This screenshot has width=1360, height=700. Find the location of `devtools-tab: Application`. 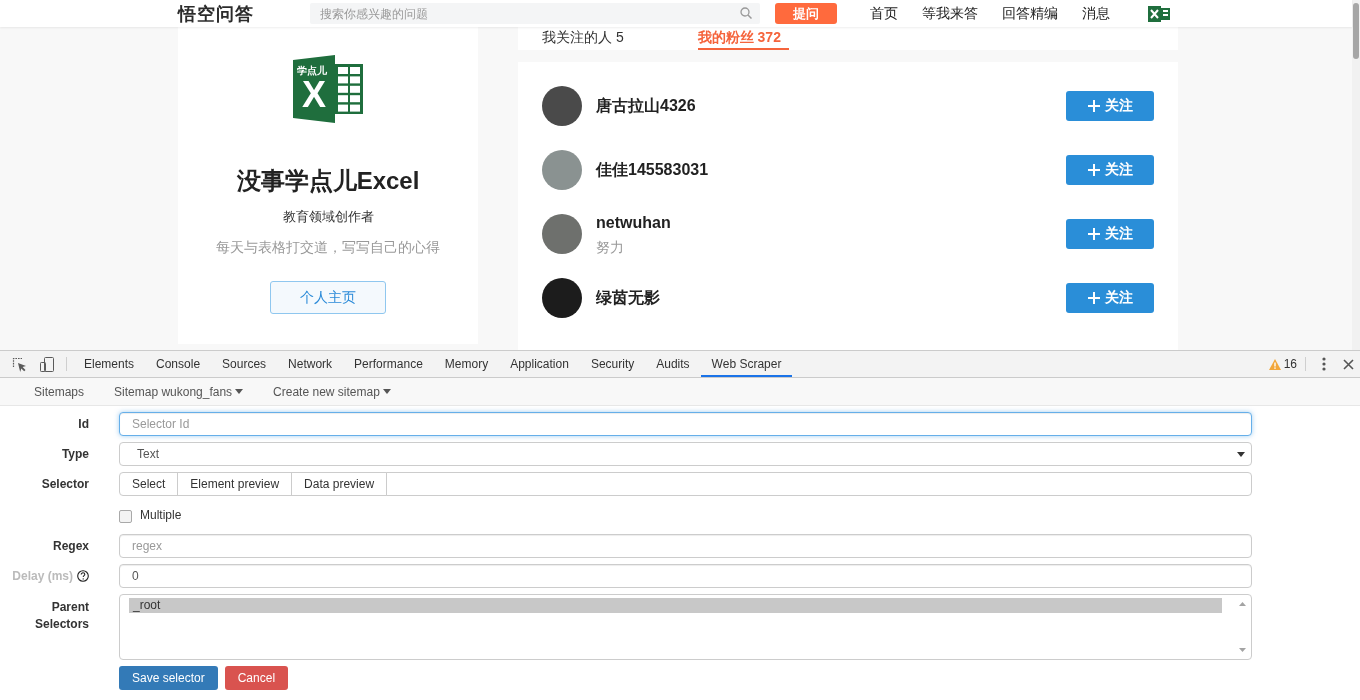

devtools-tab: Application is located at coordinates (539, 364).